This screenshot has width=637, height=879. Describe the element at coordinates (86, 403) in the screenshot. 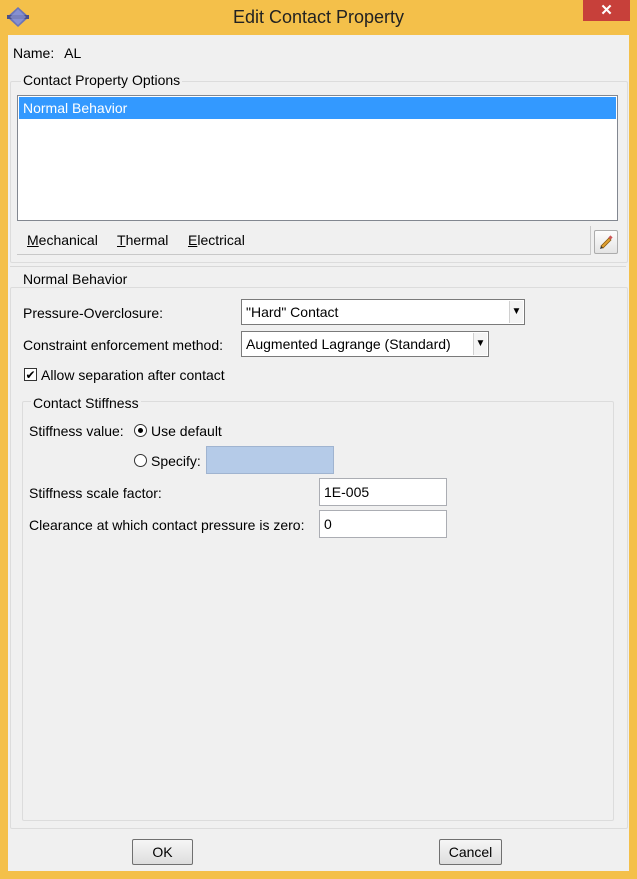

I see `contact-stiffness-legend: Contact Stiffness` at that location.